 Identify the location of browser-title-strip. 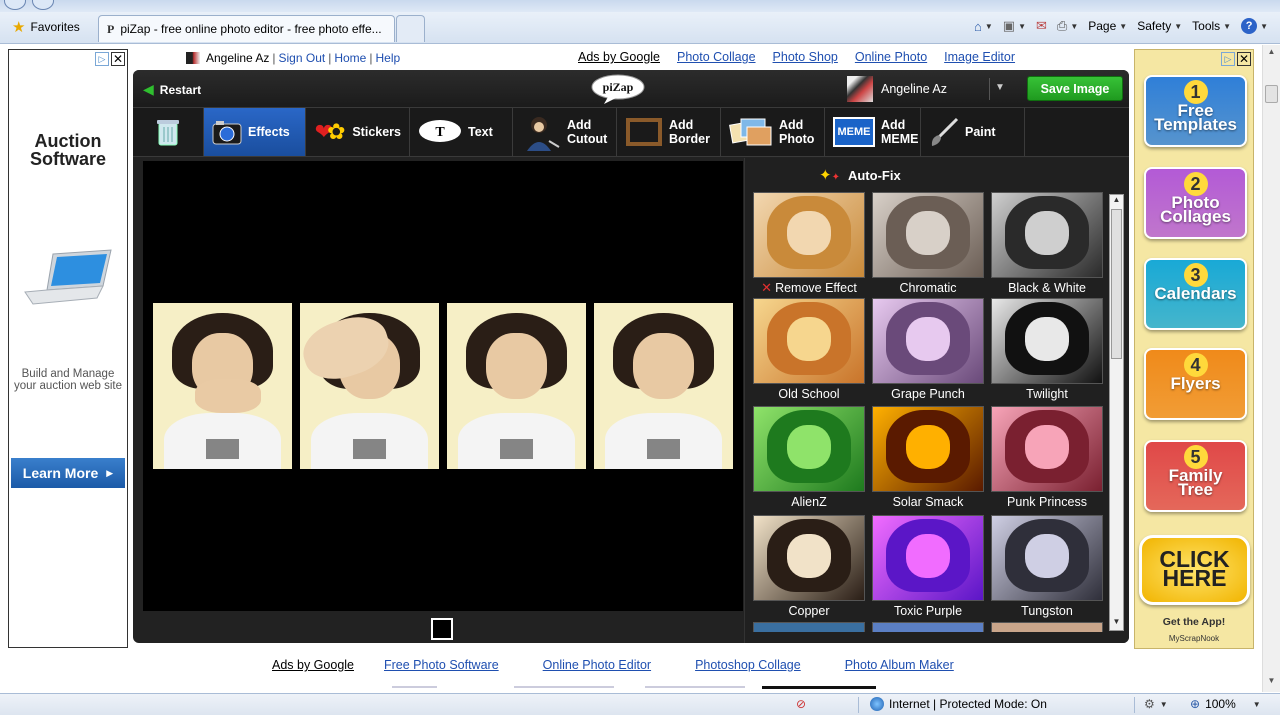
(640, 6).